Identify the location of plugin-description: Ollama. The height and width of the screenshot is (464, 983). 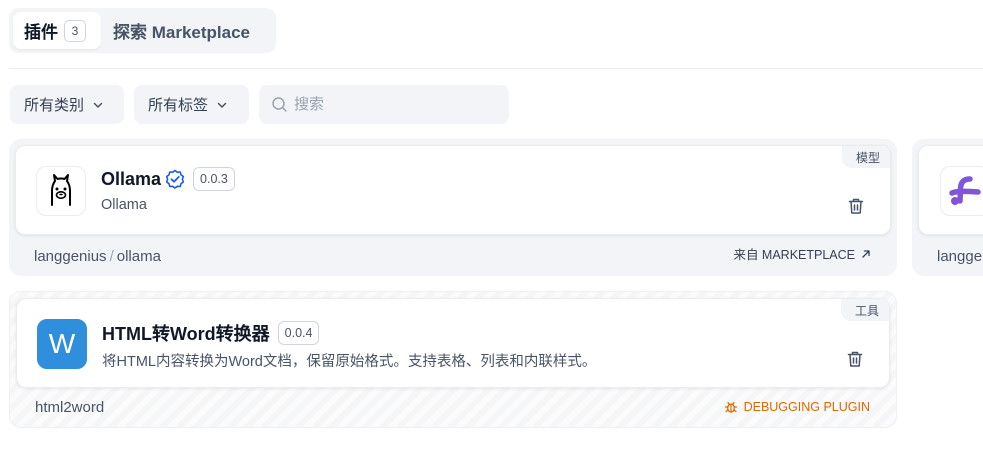
(124, 205).